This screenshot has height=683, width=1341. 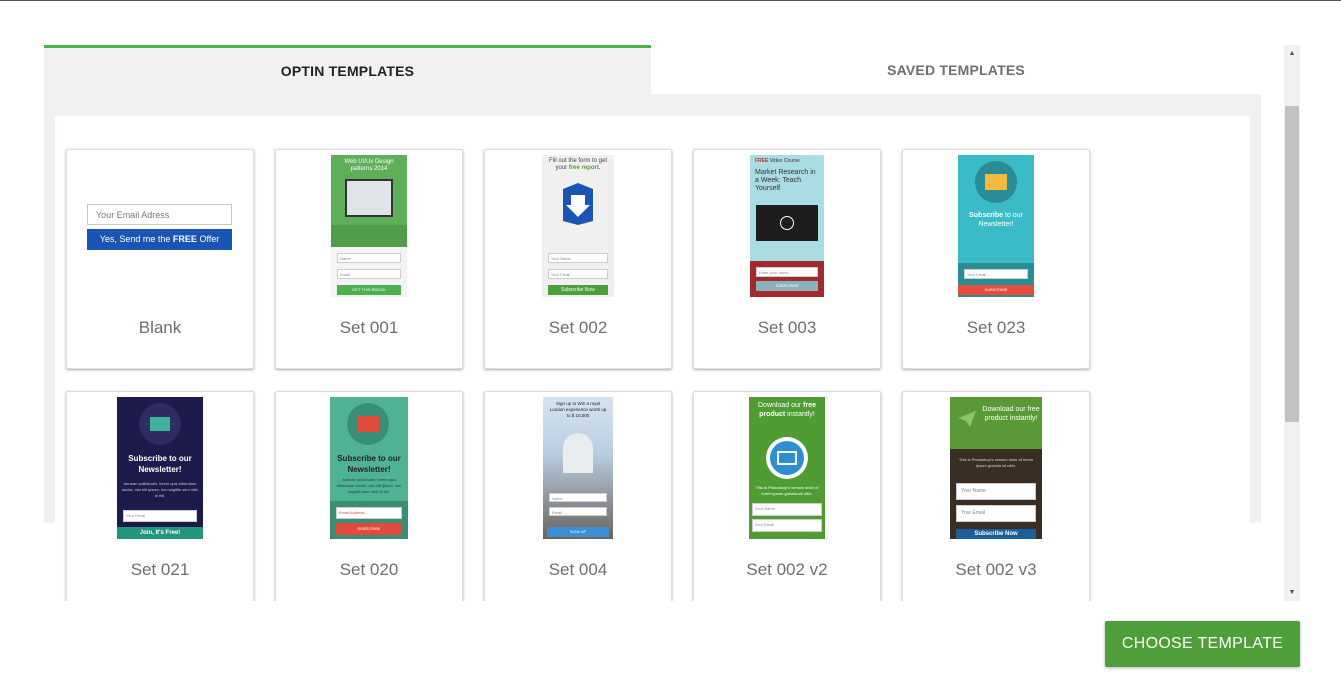 I want to click on tab-optin-templates: OPTIN TEMPLATES, so click(x=347, y=69).